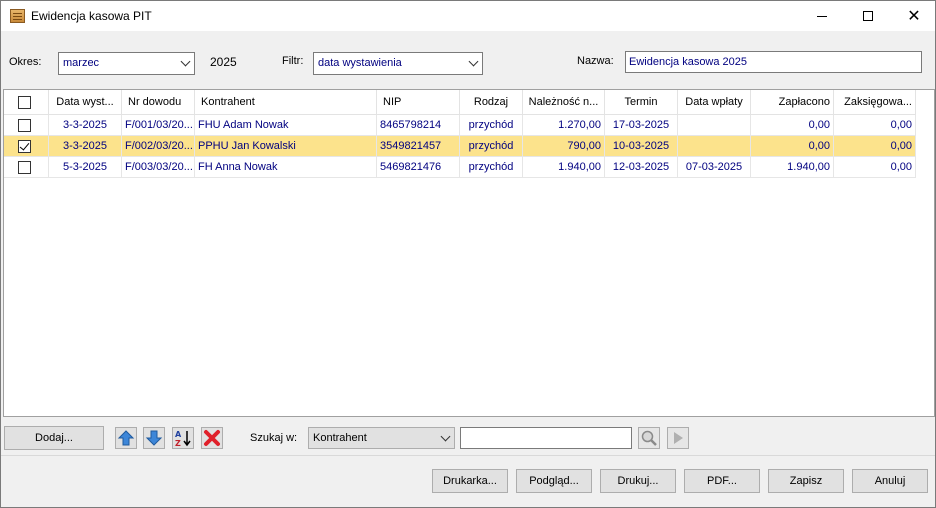 This screenshot has height=508, width=936. Describe the element at coordinates (340, 438) in the screenshot. I see `search-field-value: Kontrahent` at that location.